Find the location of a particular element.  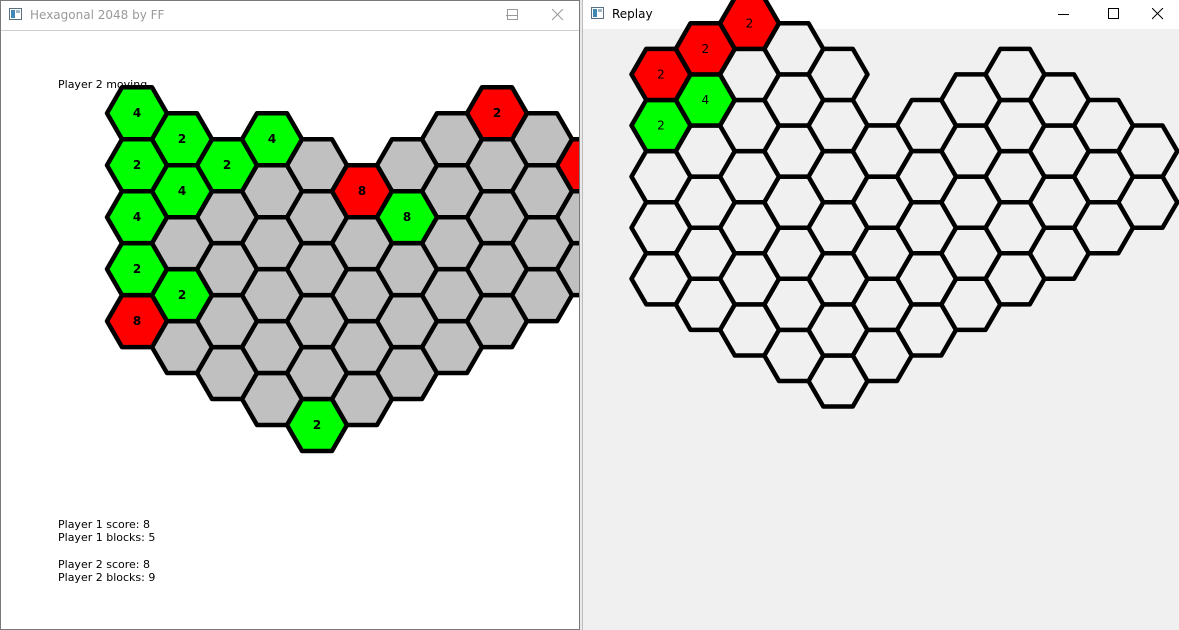

player1-blocks: Player 1 blocks: 5 is located at coordinates (107, 537).